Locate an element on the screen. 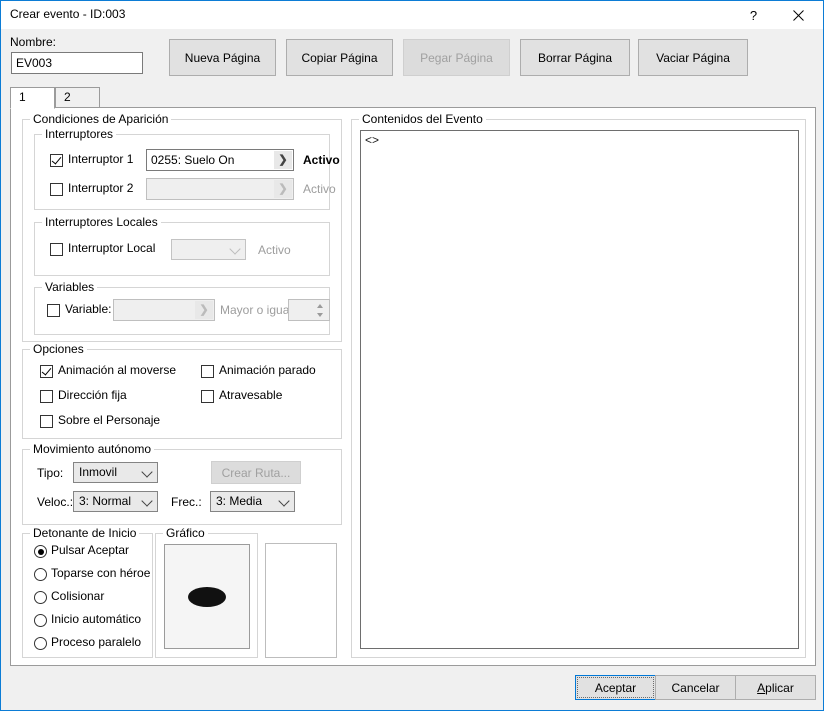 The image size is (824, 711). option-fixed-dir-checkbox is located at coordinates (46, 396).